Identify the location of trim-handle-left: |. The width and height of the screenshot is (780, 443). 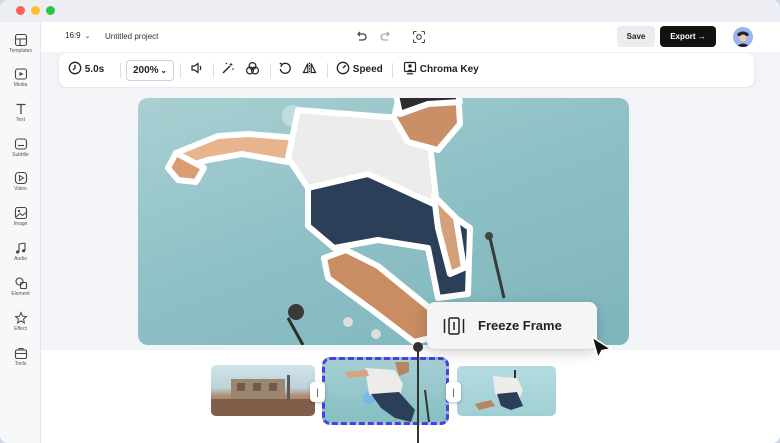
(317, 392).